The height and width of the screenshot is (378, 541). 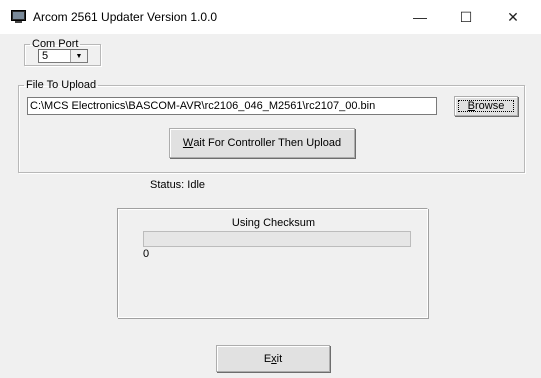 I want to click on checksum-progress-bar, so click(x=277, y=239).